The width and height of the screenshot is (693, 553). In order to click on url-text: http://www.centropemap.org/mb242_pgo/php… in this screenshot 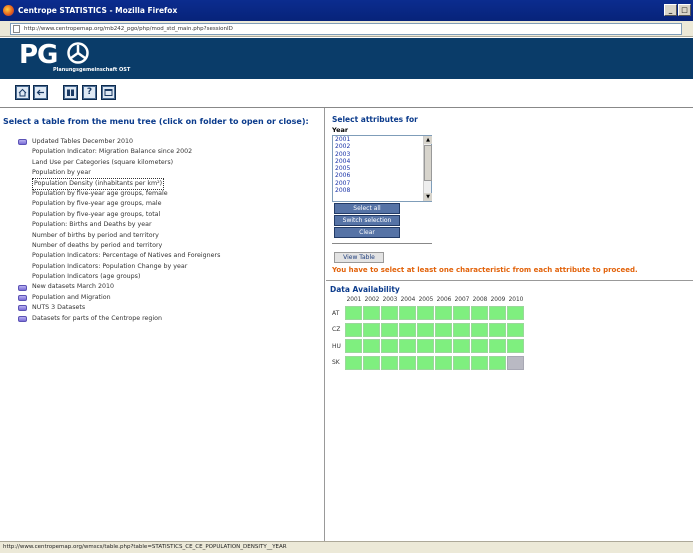, I will do `click(128, 29)`.